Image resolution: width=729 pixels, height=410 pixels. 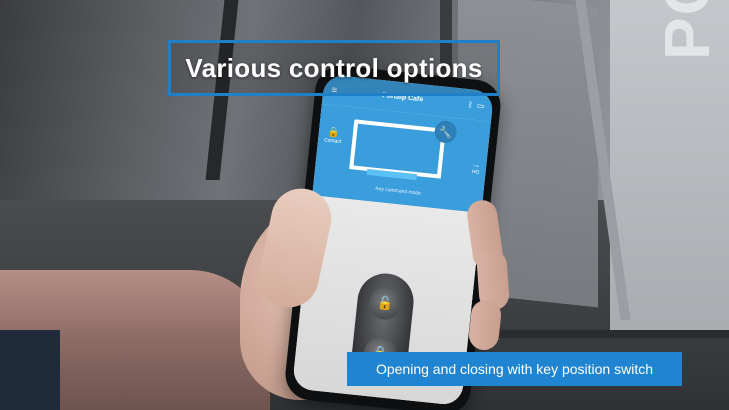 I want to click on ho-control: → HO, so click(x=475, y=168).